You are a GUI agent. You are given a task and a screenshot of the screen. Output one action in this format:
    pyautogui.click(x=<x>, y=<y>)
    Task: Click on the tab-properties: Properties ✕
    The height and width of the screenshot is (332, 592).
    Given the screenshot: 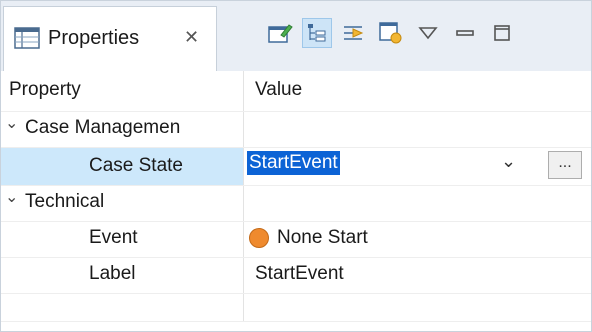 What is the action you would take?
    pyautogui.click(x=110, y=38)
    